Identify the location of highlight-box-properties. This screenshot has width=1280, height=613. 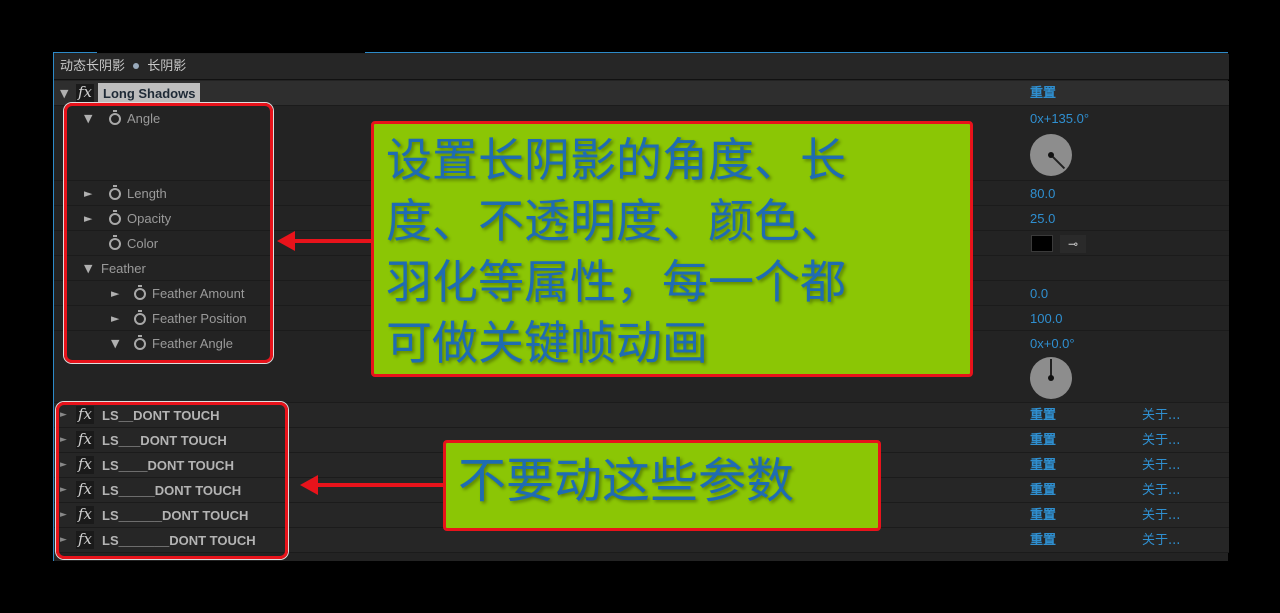
(168, 233).